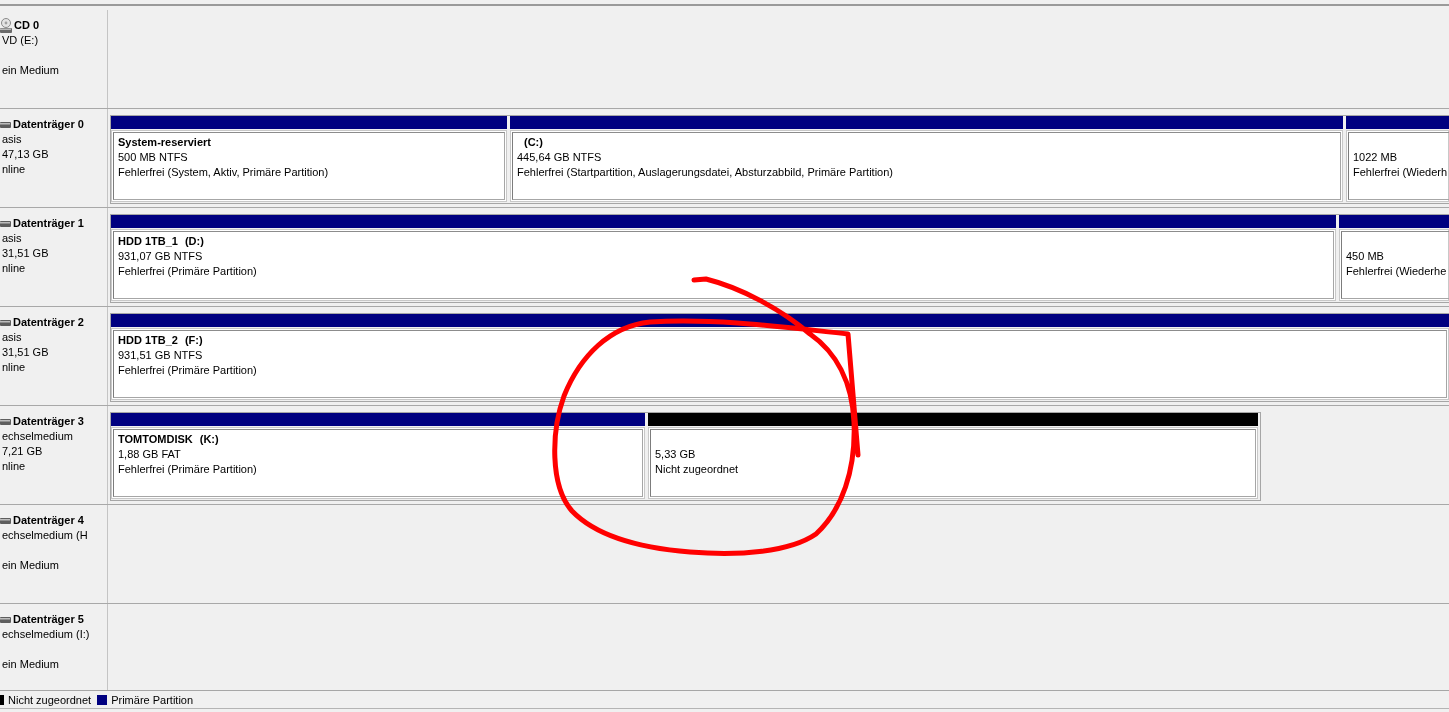 The height and width of the screenshot is (712, 1449). Describe the element at coordinates (1396, 271) in the screenshot. I see `partition-status: Fehlerfrei (Wiederhe` at that location.